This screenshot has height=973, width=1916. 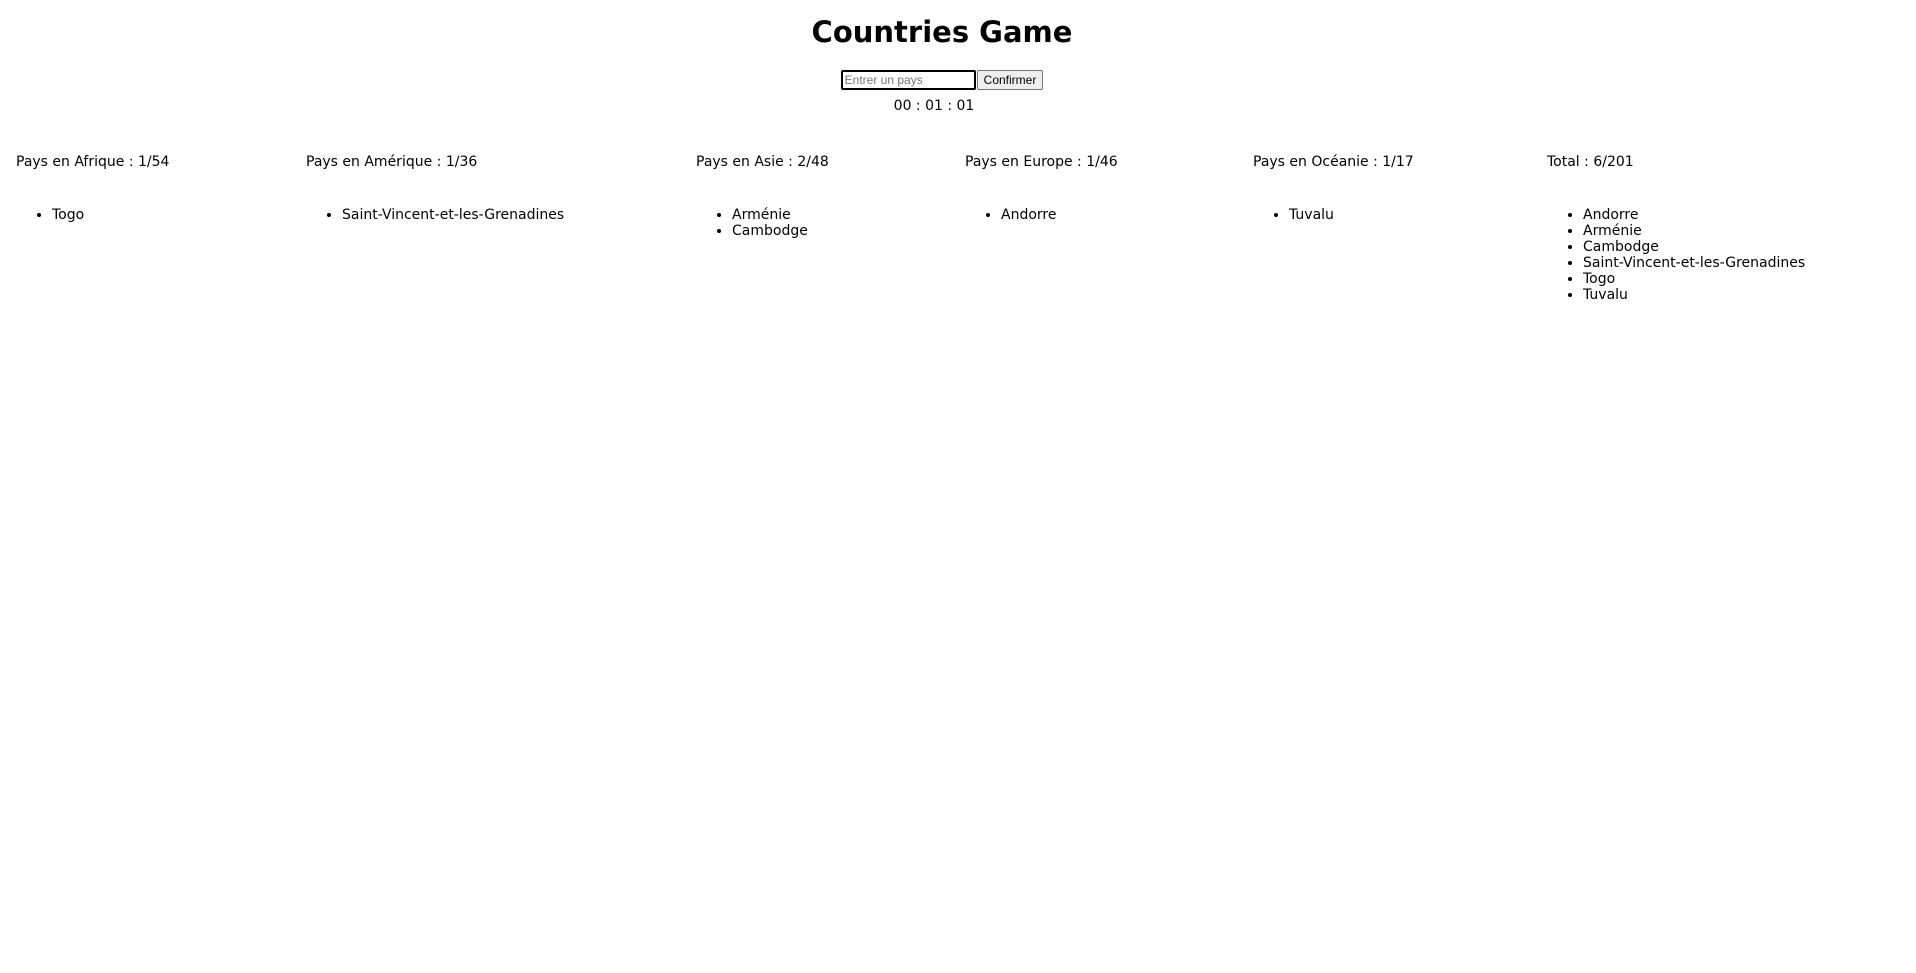 I want to click on oceania-list: Tuvalu, so click(x=1293, y=215).